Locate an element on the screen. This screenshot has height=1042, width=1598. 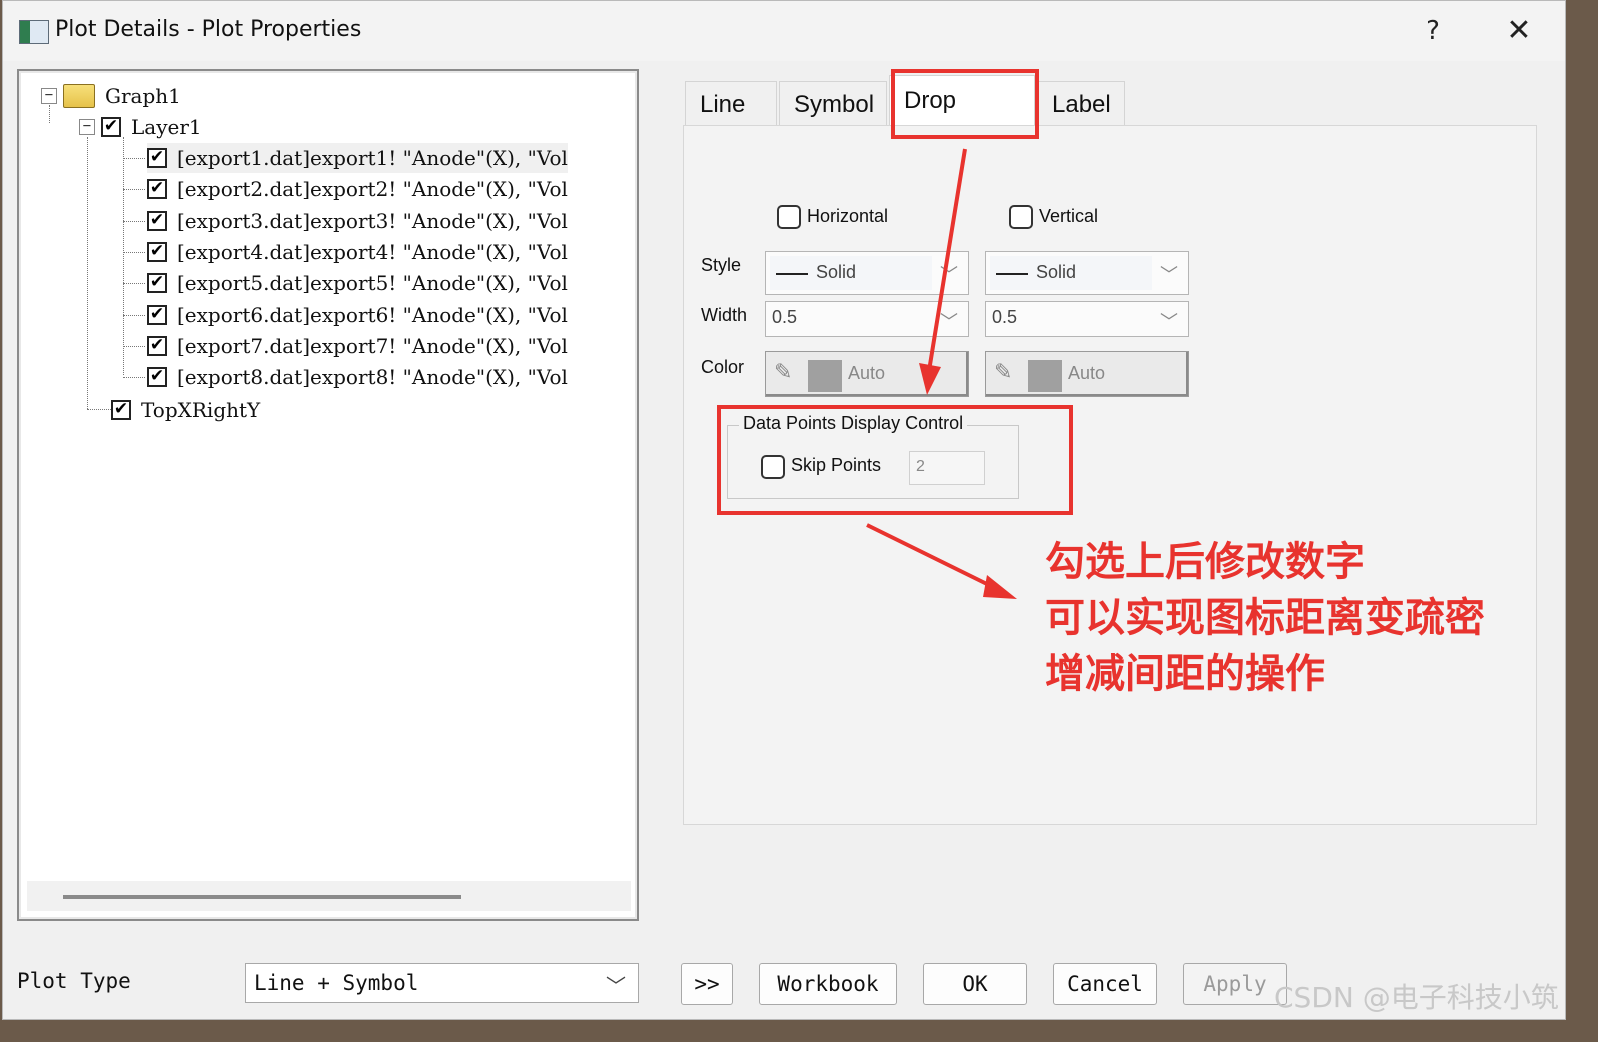
combo-value: Line + Symbol is located at coordinates (336, 983).